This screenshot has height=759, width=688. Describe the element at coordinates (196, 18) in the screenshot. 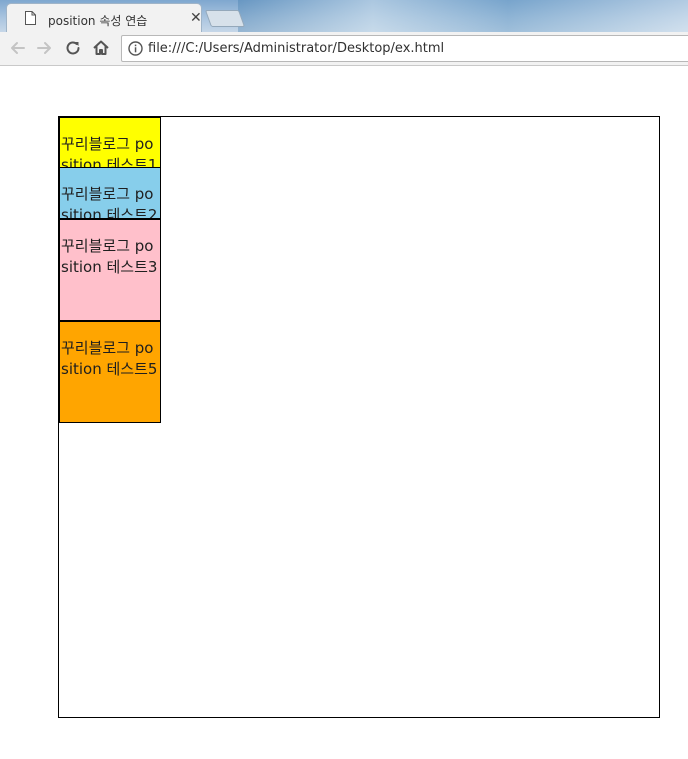

I see `tab-close-button: ✕` at that location.